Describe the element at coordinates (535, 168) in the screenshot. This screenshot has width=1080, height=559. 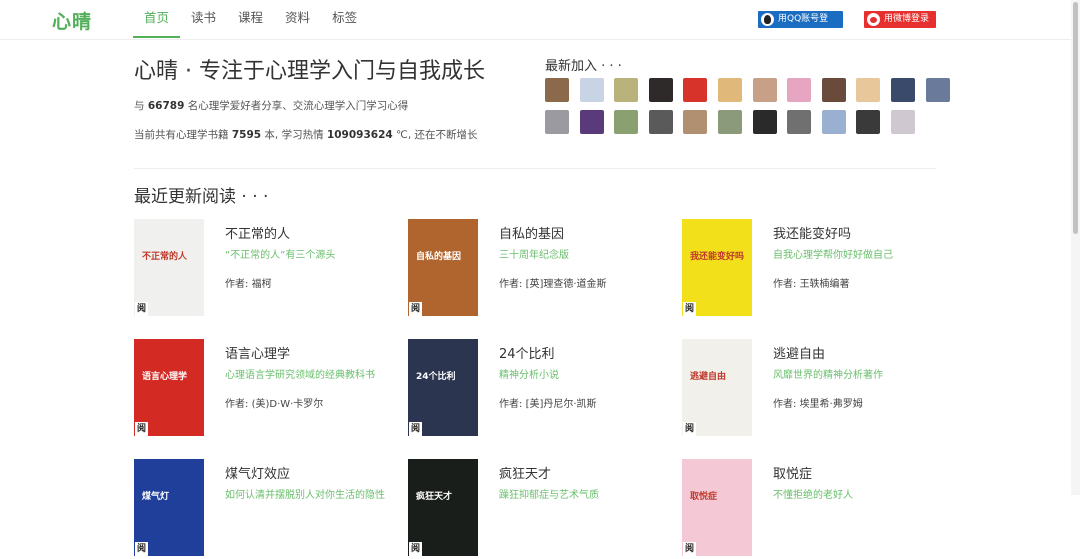
I see `section-divider` at that location.